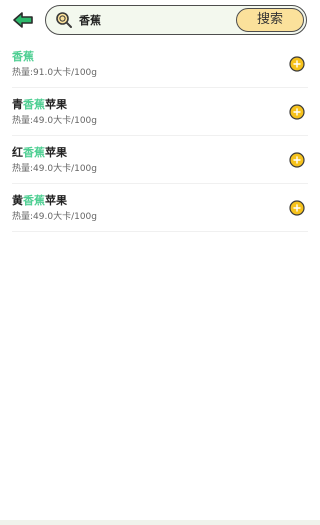 This screenshot has height=525, width=320. I want to click on food-name: 红香蕉苹果, so click(39, 153).